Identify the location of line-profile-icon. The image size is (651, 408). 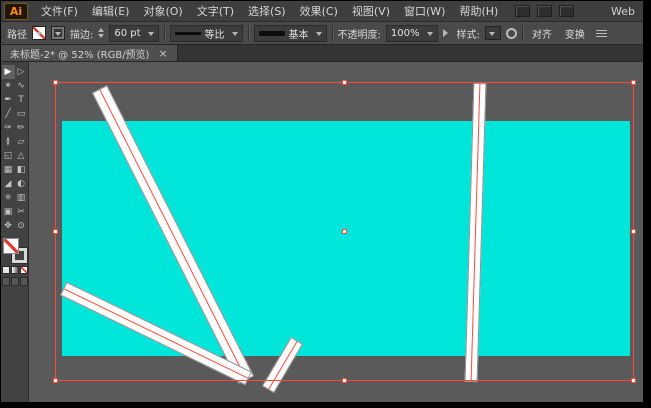
(187, 33).